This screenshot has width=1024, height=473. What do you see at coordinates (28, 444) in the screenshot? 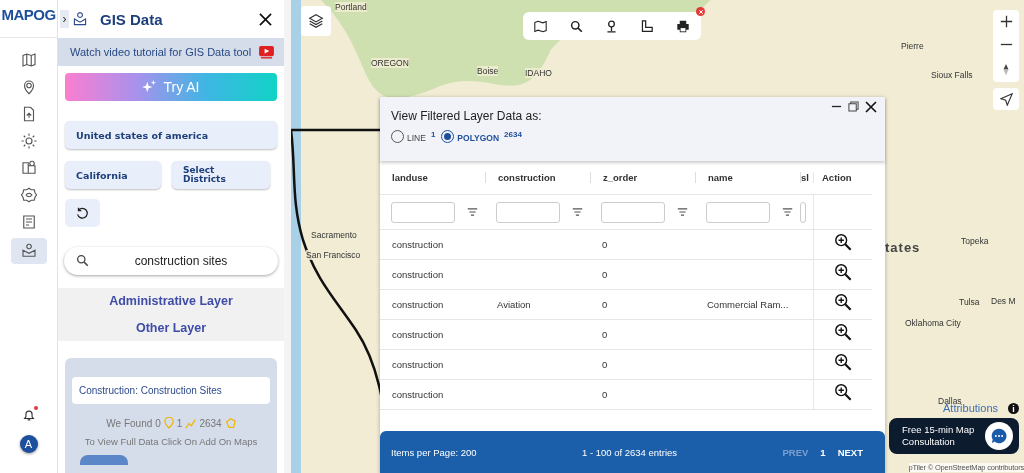
I see `user-avatar: A` at bounding box center [28, 444].